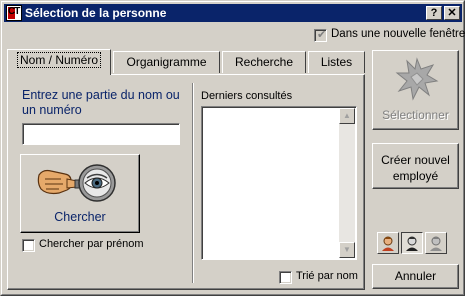 This screenshot has height=296, width=465. I want to click on tab-recherche: Recherche, so click(264, 62).